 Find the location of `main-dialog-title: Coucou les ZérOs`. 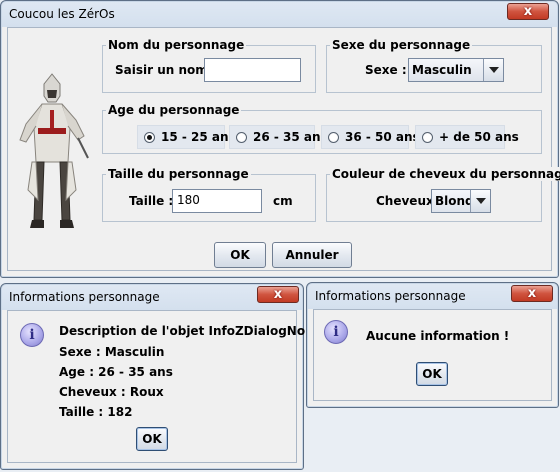

main-dialog-title: Coucou les ZérOs is located at coordinates (62, 14).